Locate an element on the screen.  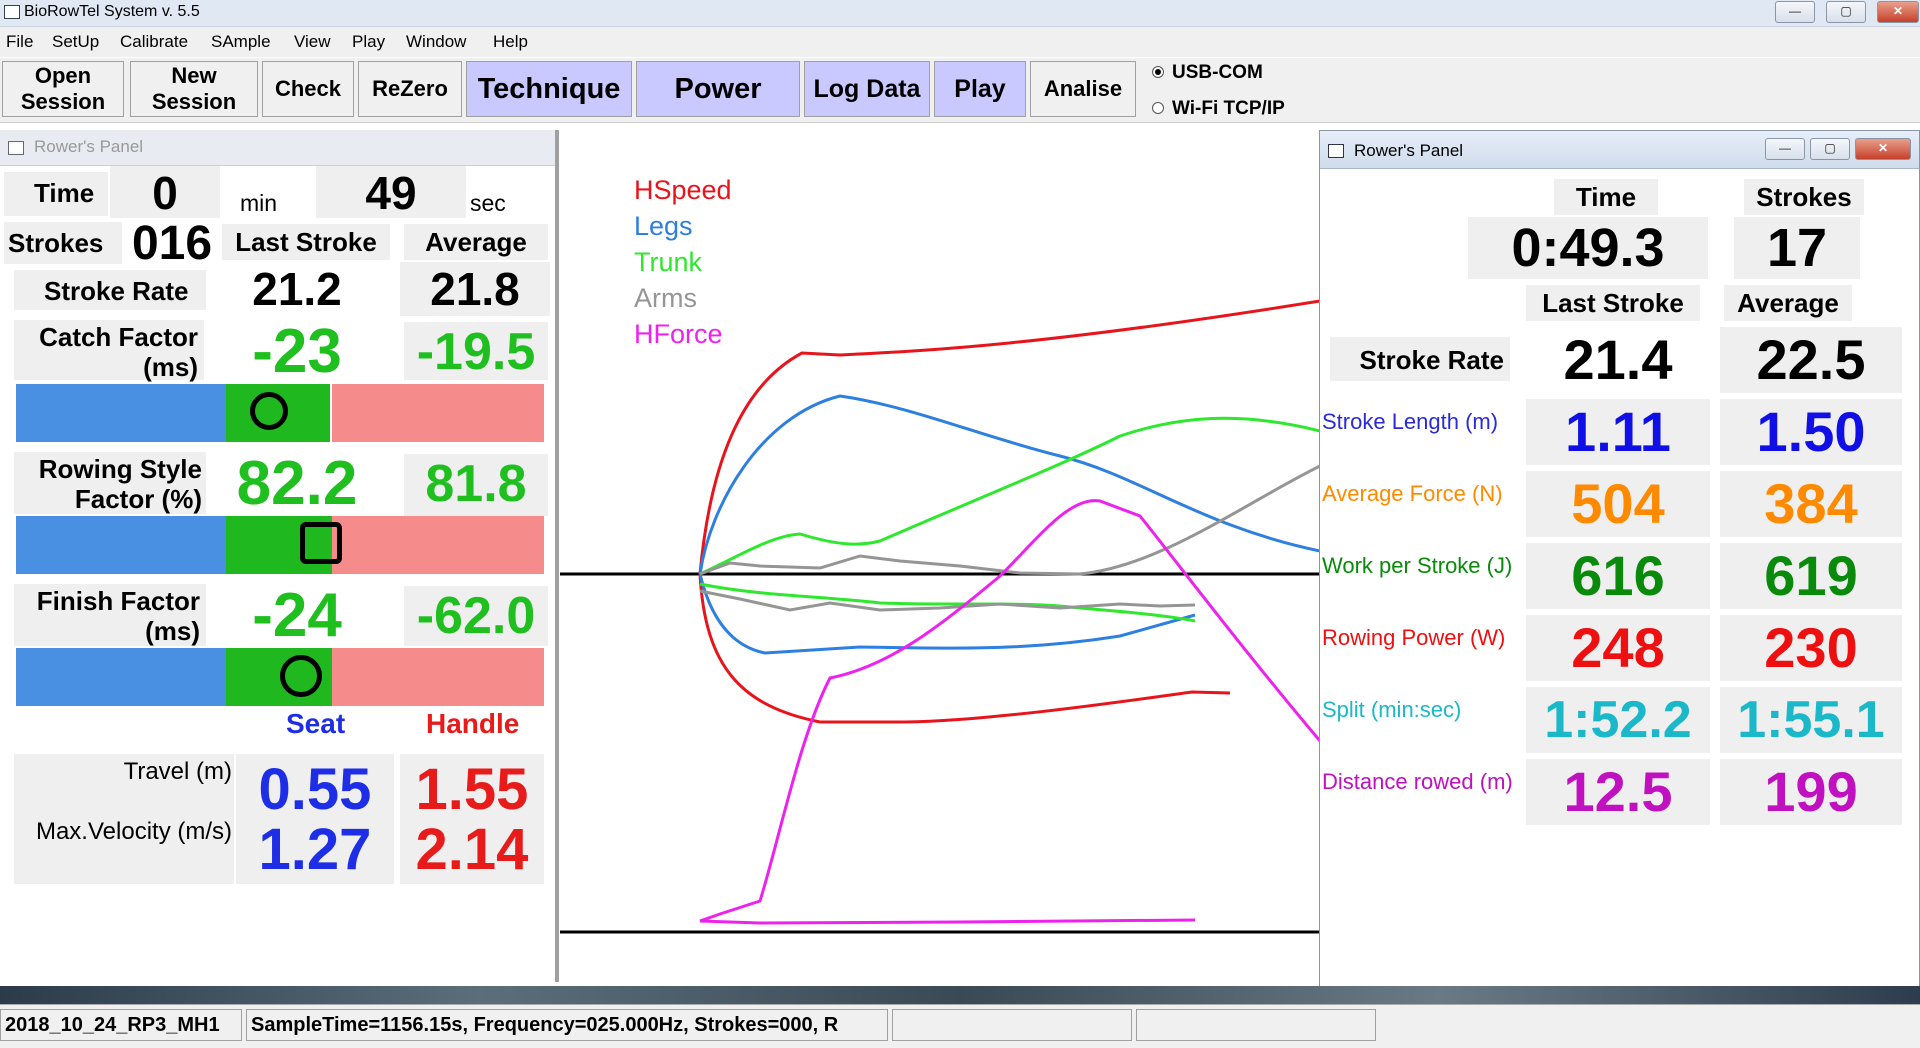
right-panel-titlebar: Rower's Panel — ▢ ✕ is located at coordinates (1619, 150).